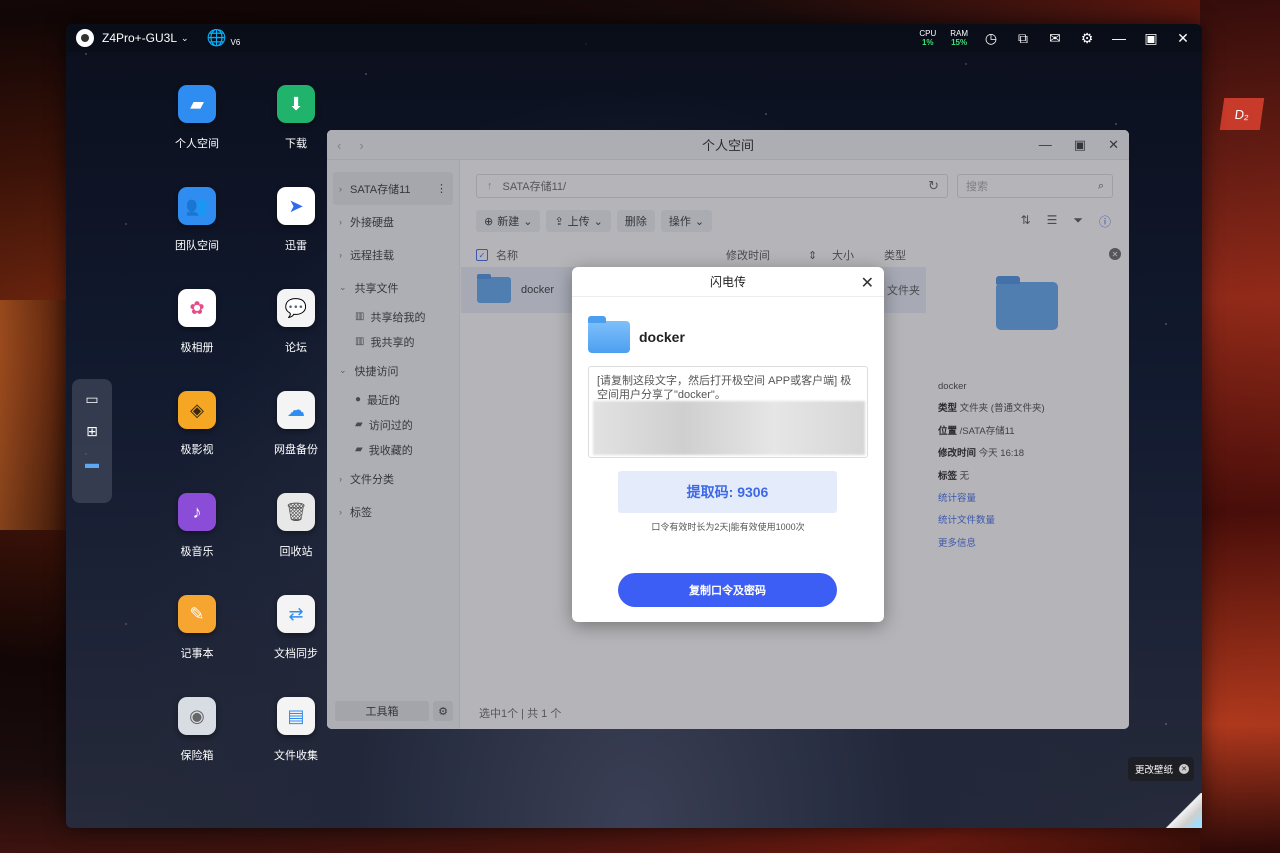 Image resolution: width=1280 pixels, height=853 pixels. I want to click on desktop-icon-forum: 💬 论坛, so click(296, 322).